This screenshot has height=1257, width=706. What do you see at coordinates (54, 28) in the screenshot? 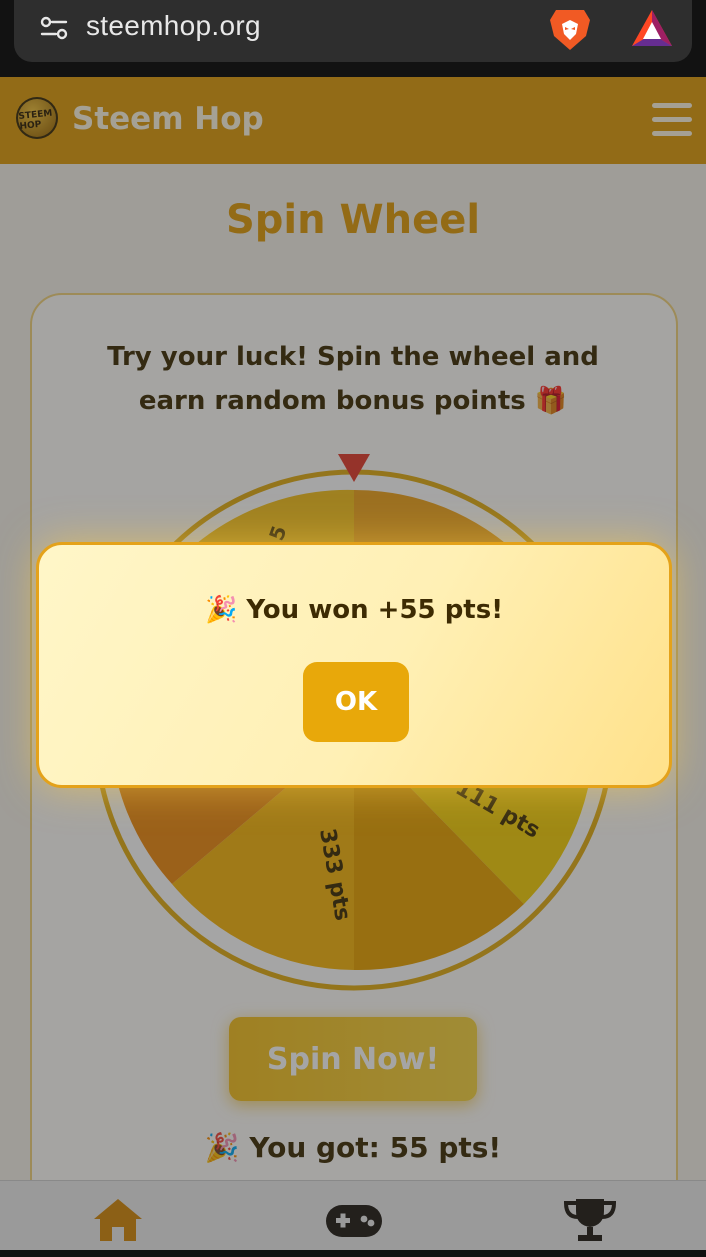
I see `site-settings-icon` at bounding box center [54, 28].